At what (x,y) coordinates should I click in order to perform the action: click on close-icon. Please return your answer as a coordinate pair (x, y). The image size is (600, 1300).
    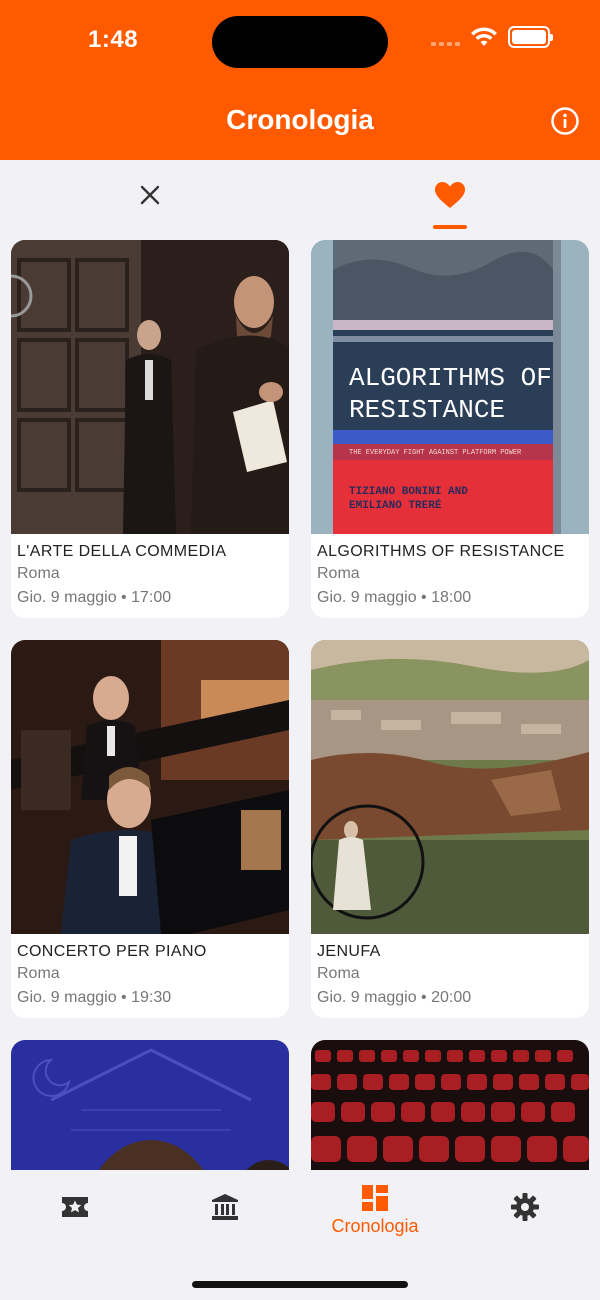
    Looking at the image, I should click on (150, 195).